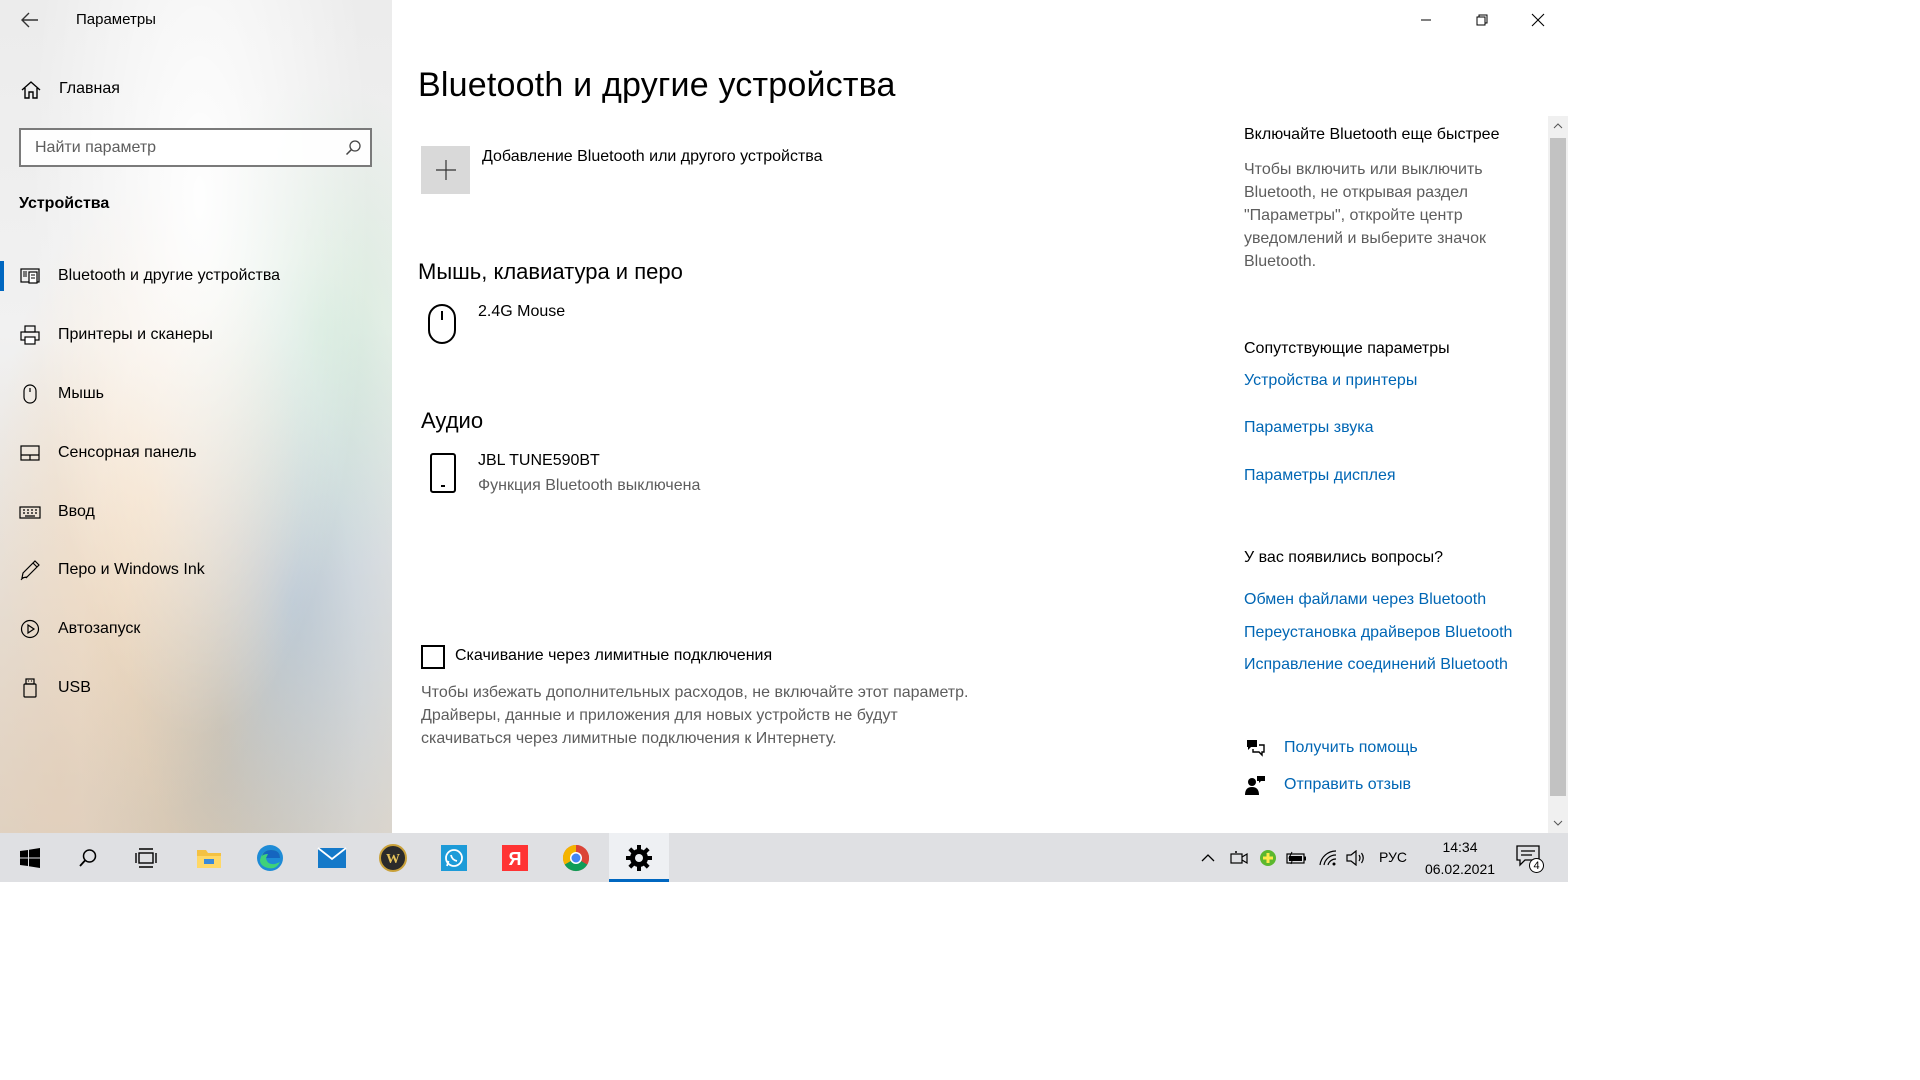 Image resolution: width=1920 pixels, height=1080 pixels. Describe the element at coordinates (589, 485) in the screenshot. I see `device-status: Функция Bluetooth выключена` at that location.